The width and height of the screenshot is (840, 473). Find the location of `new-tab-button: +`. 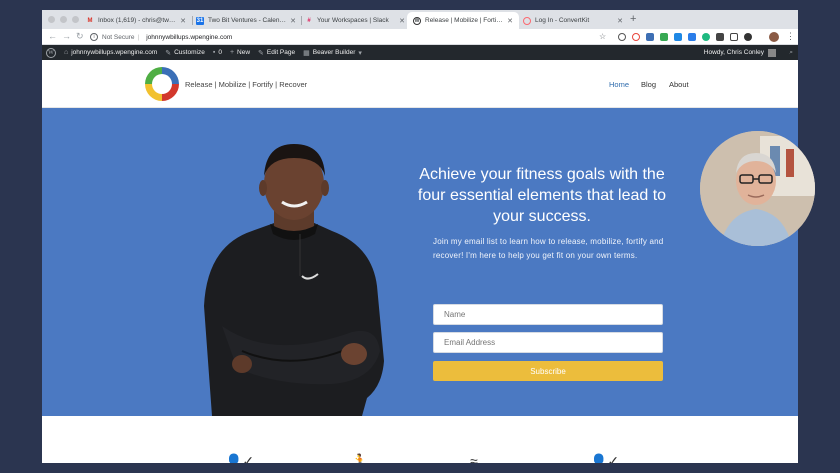

new-tab-button: + is located at coordinates (633, 19).